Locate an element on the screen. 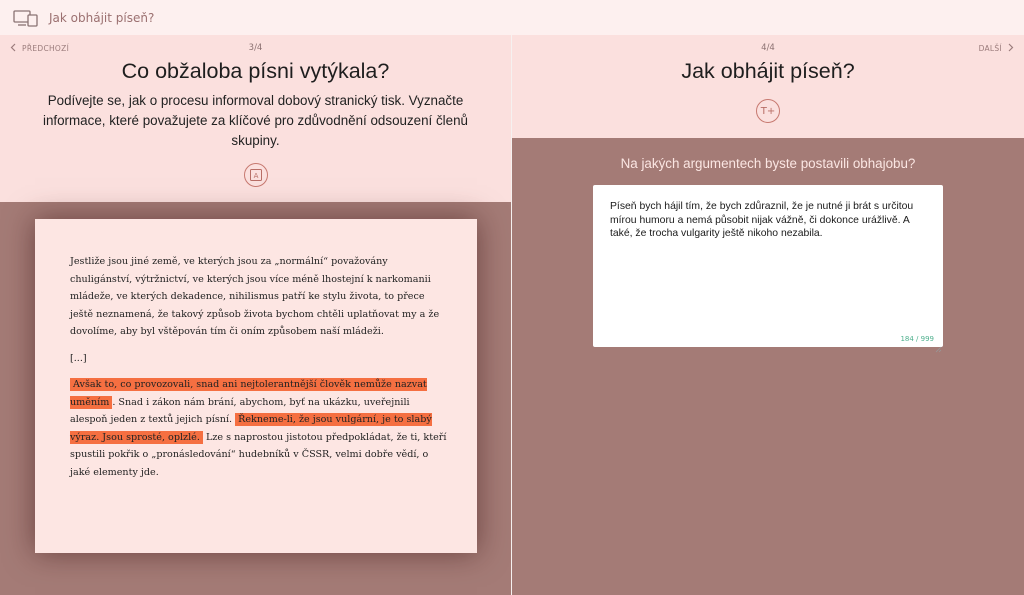 The width and height of the screenshot is (1024, 595). step-title: Co obžaloba písni vytýkala? is located at coordinates (255, 71).